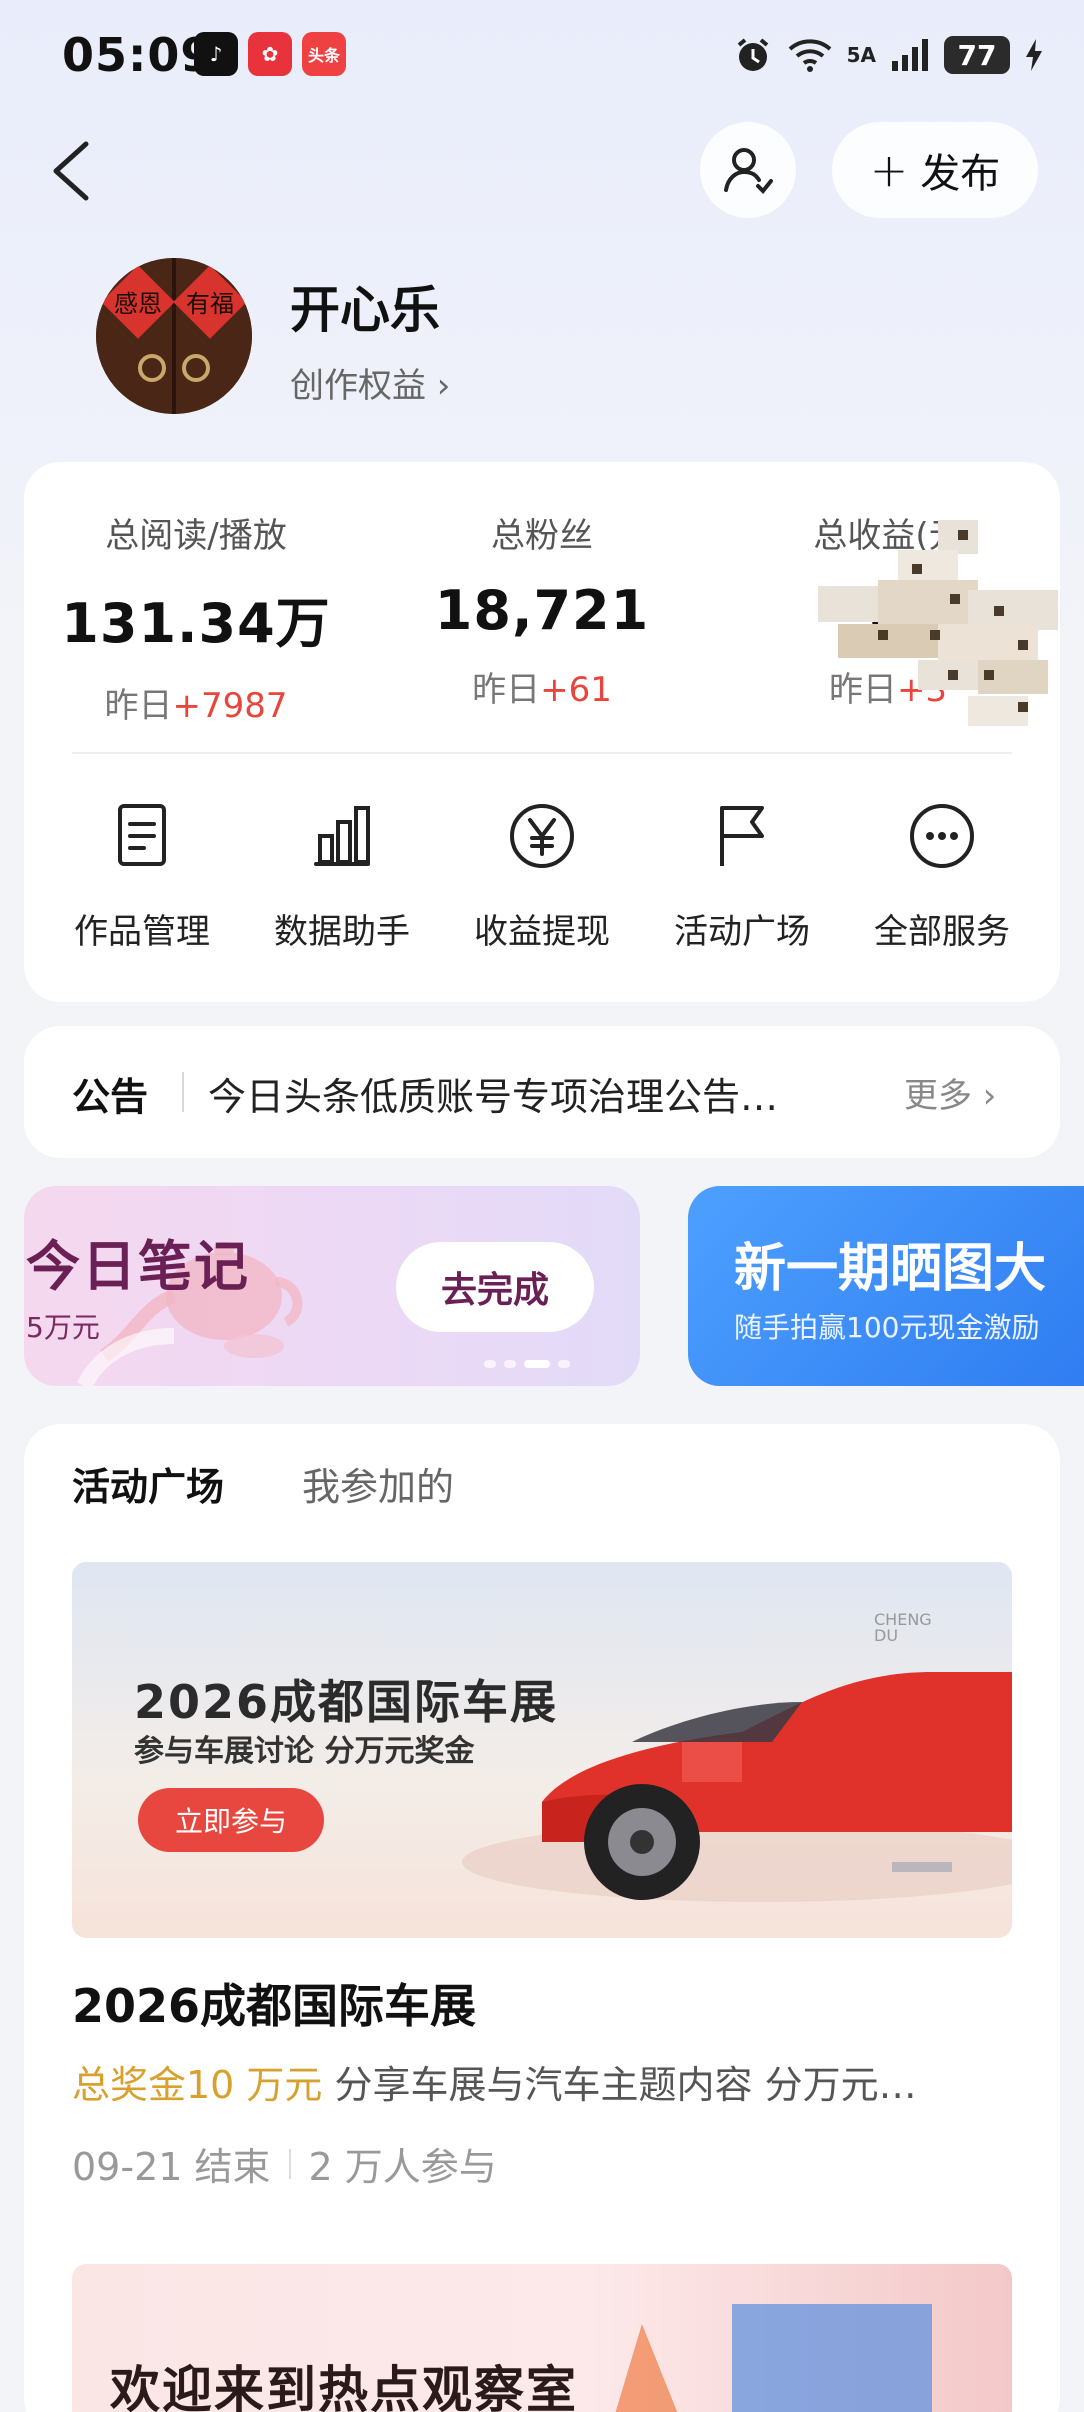  I want to click on svg-text: 有福, so click(210, 304).